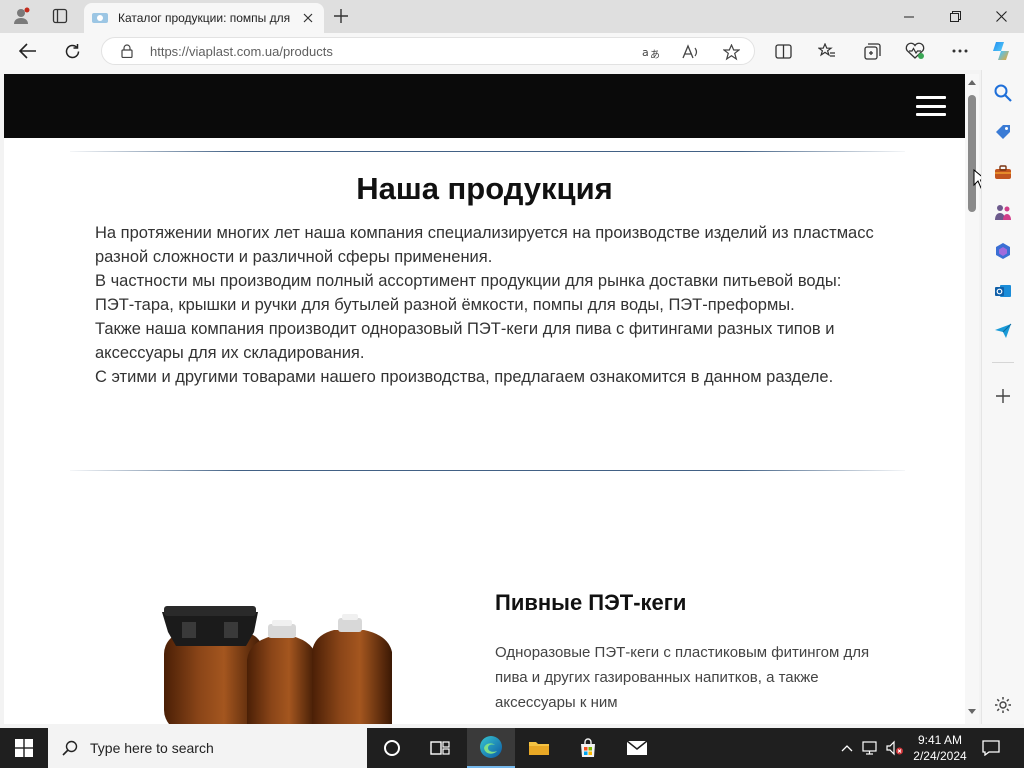 This screenshot has width=1024, height=768. What do you see at coordinates (127, 51) in the screenshot?
I see `lock-icon` at bounding box center [127, 51].